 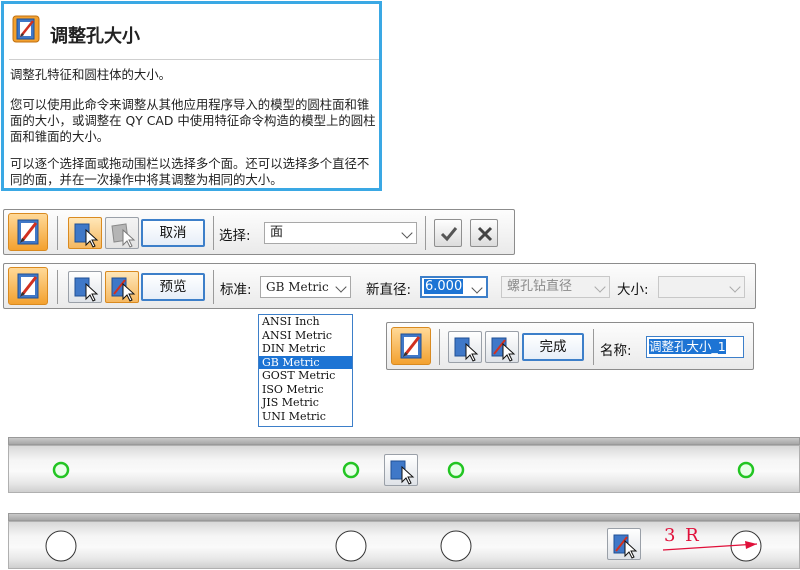 I want to click on model-view-resized-holes: 3 R, so click(x=404, y=545).